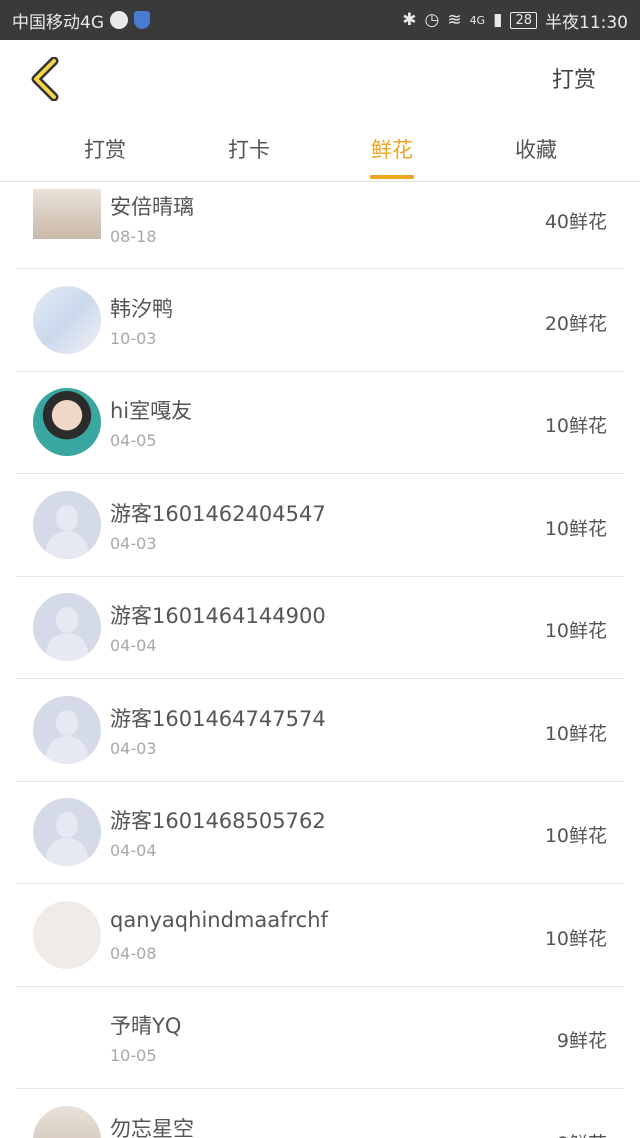 The width and height of the screenshot is (640, 1138). I want to click on tab-favorites: 收藏, so click(536, 149).